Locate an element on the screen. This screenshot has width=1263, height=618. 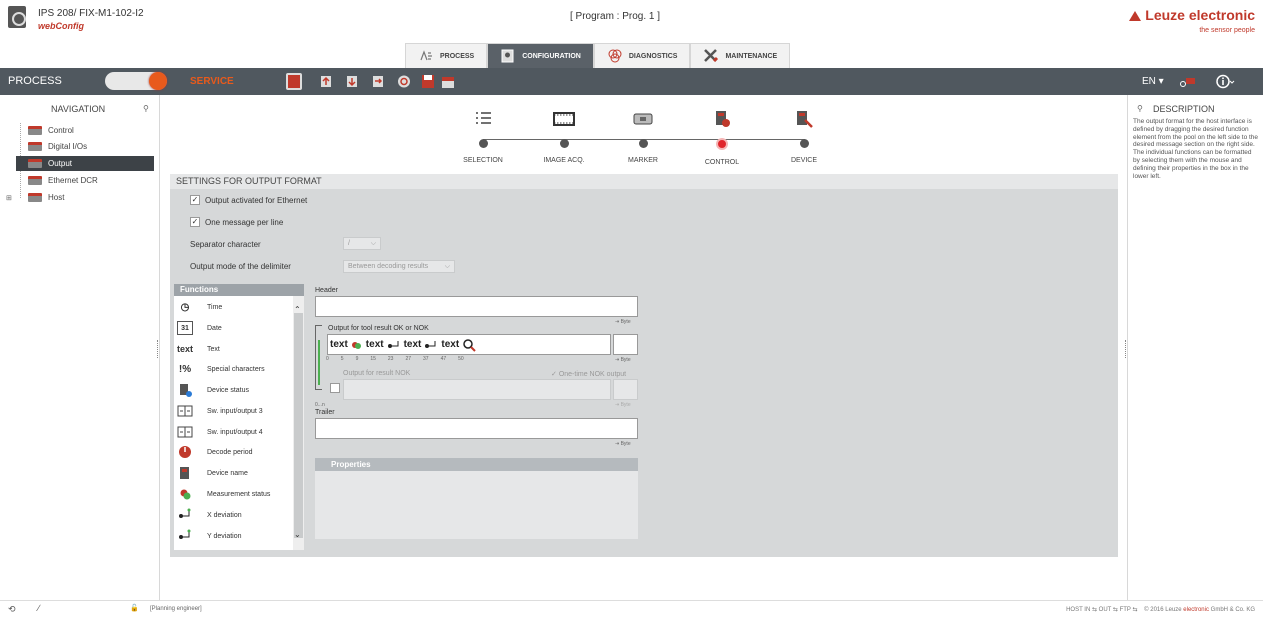
scroll-up-icon: ⌃ is located at coordinates (297, 309).